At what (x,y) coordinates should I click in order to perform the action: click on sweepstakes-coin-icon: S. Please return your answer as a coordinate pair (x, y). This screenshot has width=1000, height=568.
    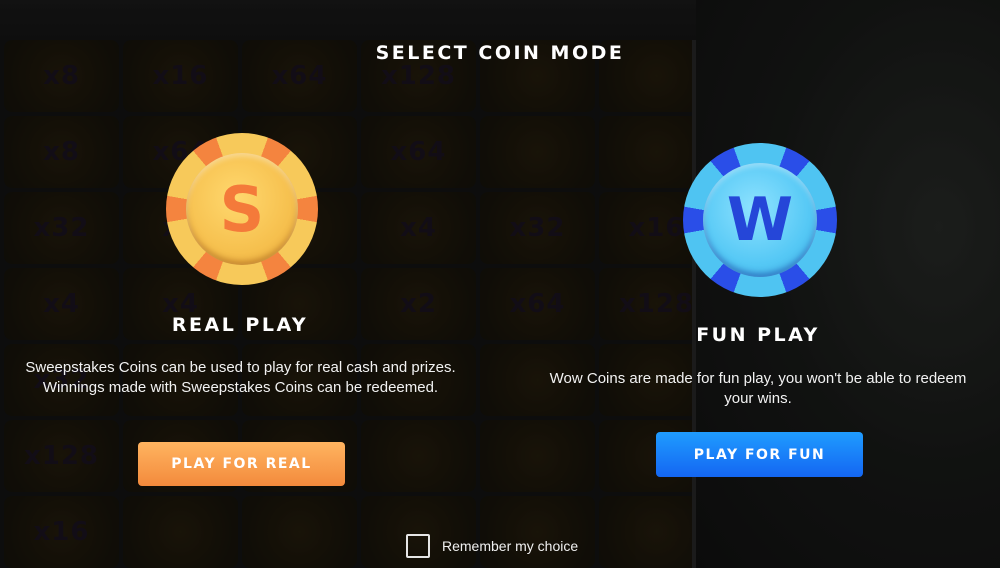
    Looking at the image, I should click on (242, 209).